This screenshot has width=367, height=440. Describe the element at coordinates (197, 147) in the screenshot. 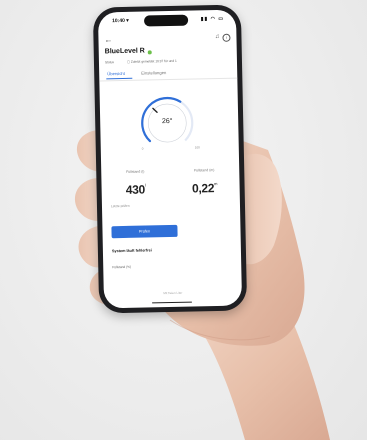

I see `gauge-max-label: 100` at that location.